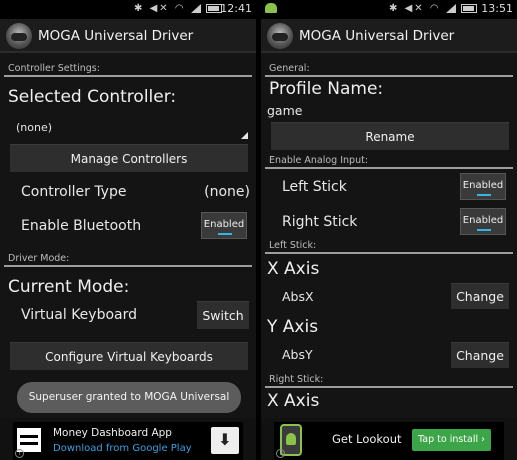 The width and height of the screenshot is (517, 460). What do you see at coordinates (271, 8) in the screenshot?
I see `android-icon` at bounding box center [271, 8].